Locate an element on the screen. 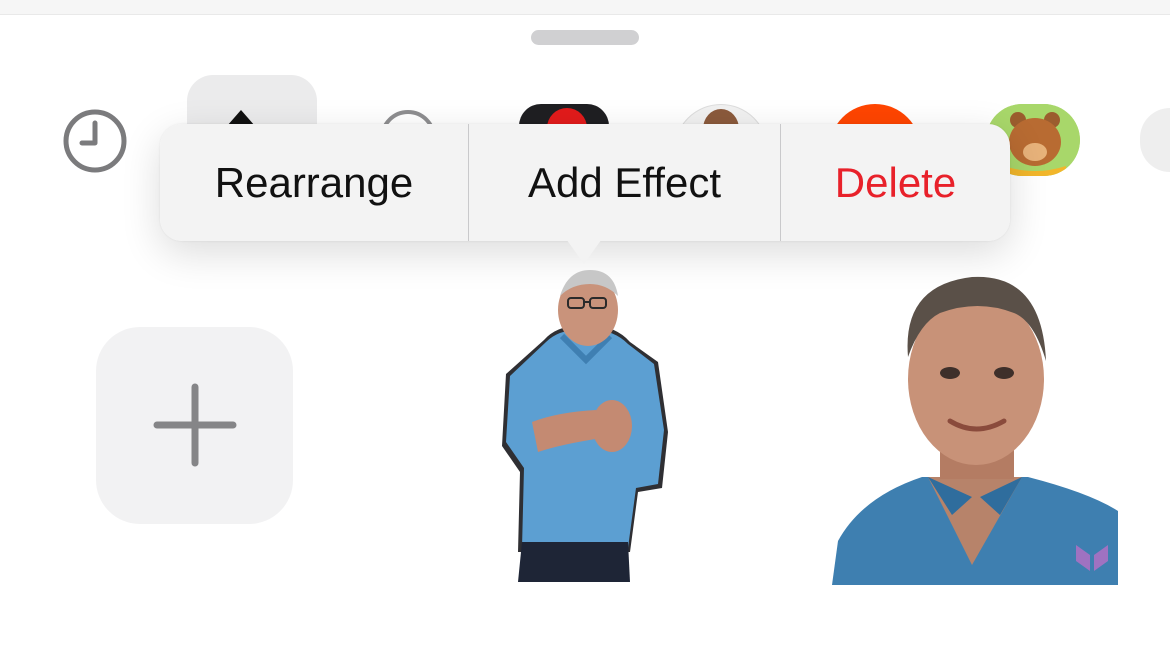 This screenshot has height=658, width=1170. tray-next-item is located at coordinates (1155, 140).